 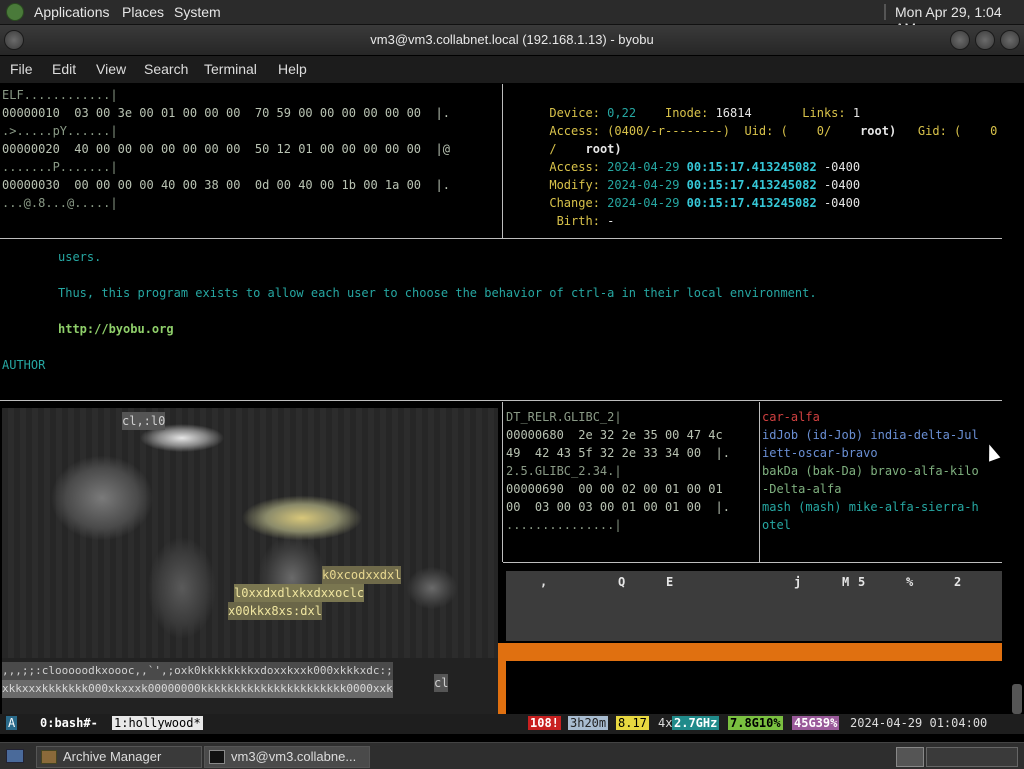 I want to click on hex-line: 00 03 00 03 00 01 00 01 00 |., so click(x=618, y=507).